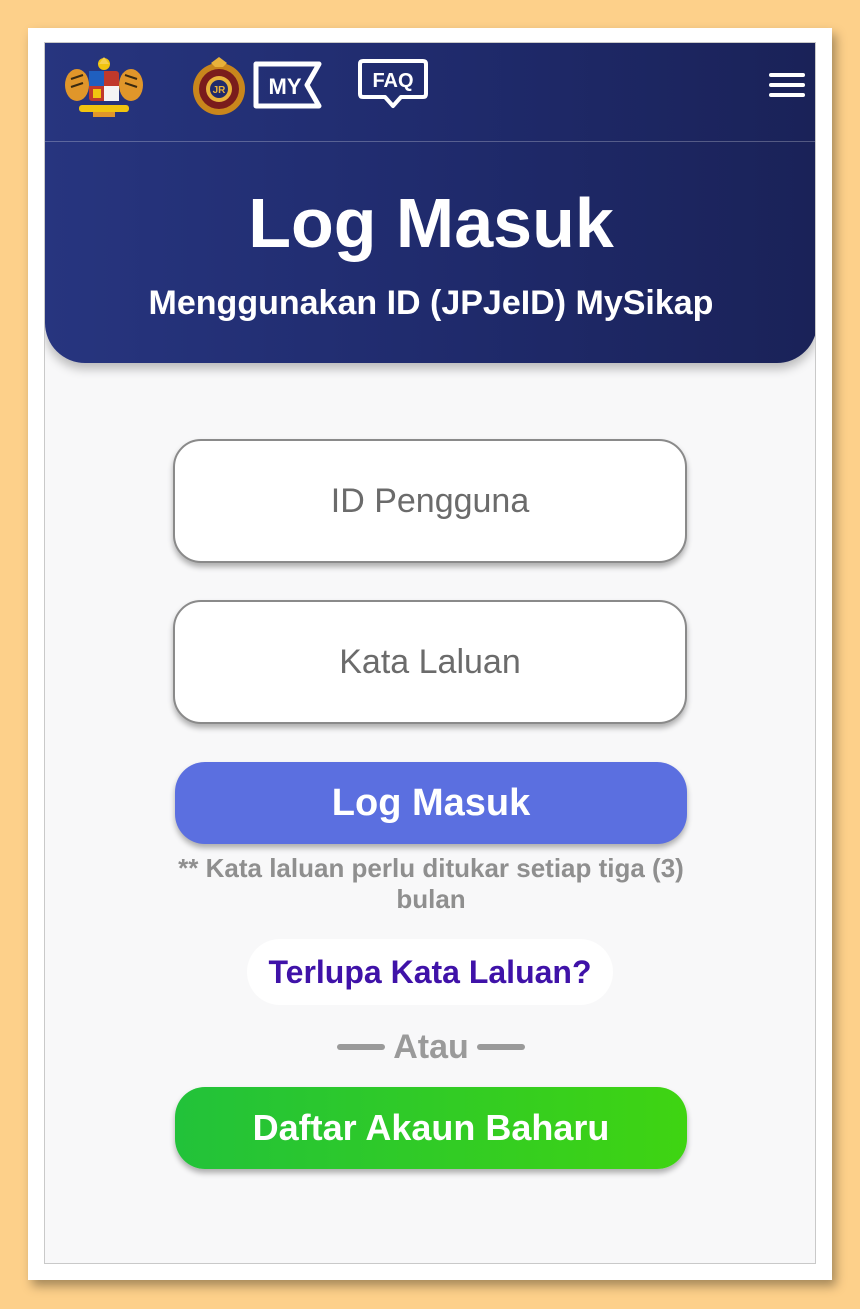 This screenshot has width=860, height=1309. Describe the element at coordinates (500, 1047) in the screenshot. I see `divider-line-right` at that location.